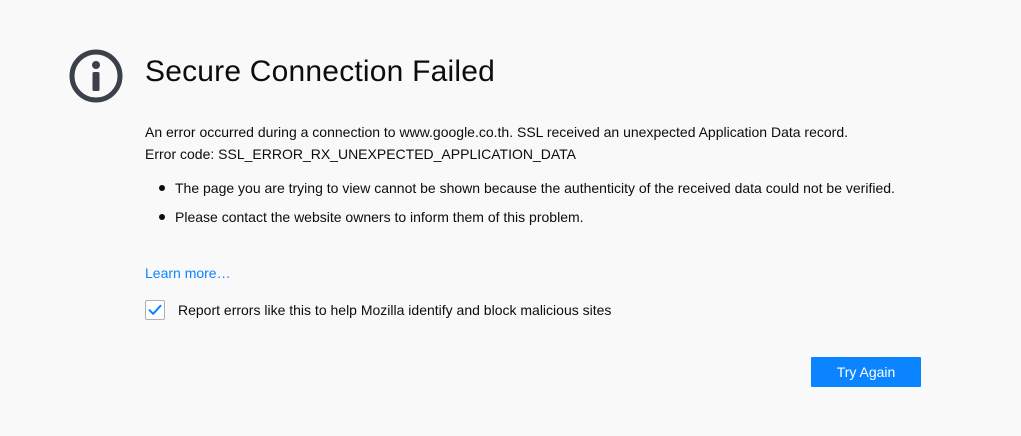  What do you see at coordinates (96, 76) in the screenshot?
I see `info-icon` at bounding box center [96, 76].